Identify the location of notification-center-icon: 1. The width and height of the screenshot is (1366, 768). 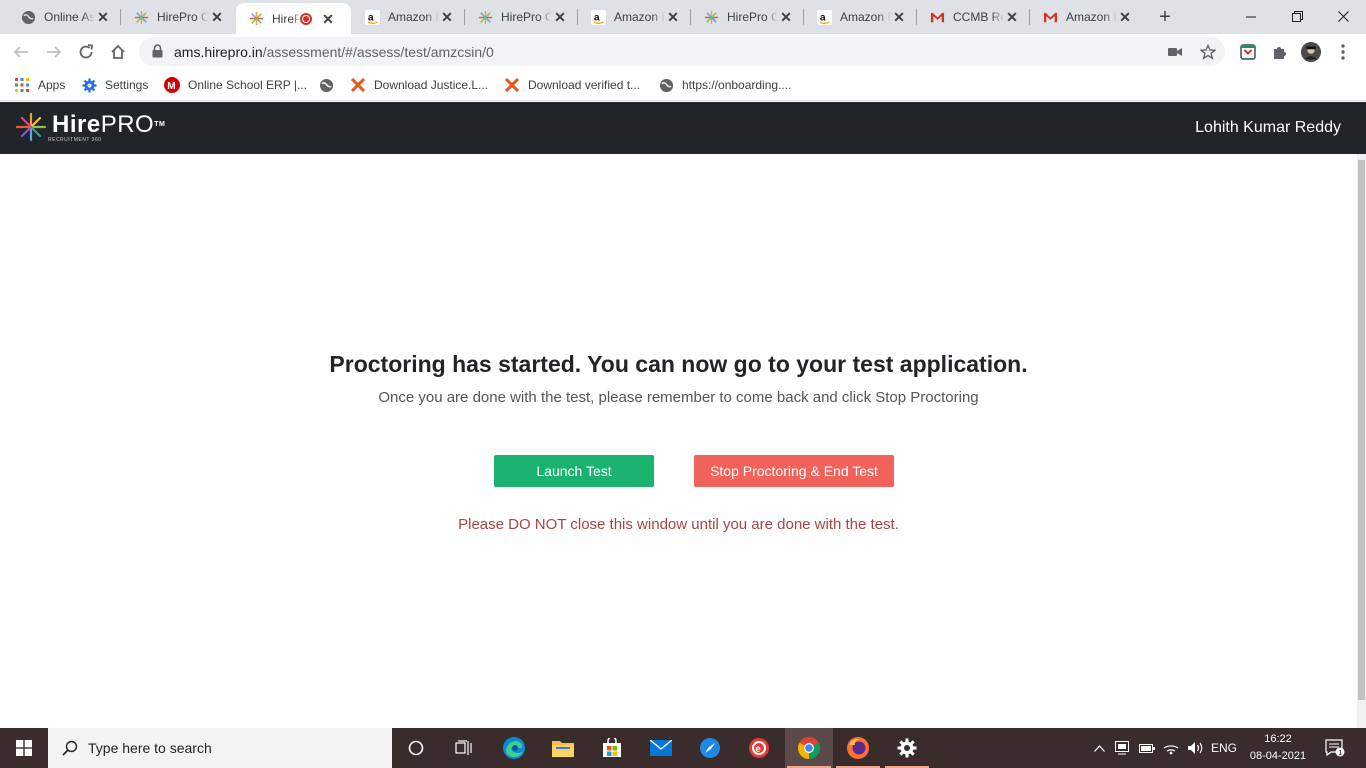
(1335, 748).